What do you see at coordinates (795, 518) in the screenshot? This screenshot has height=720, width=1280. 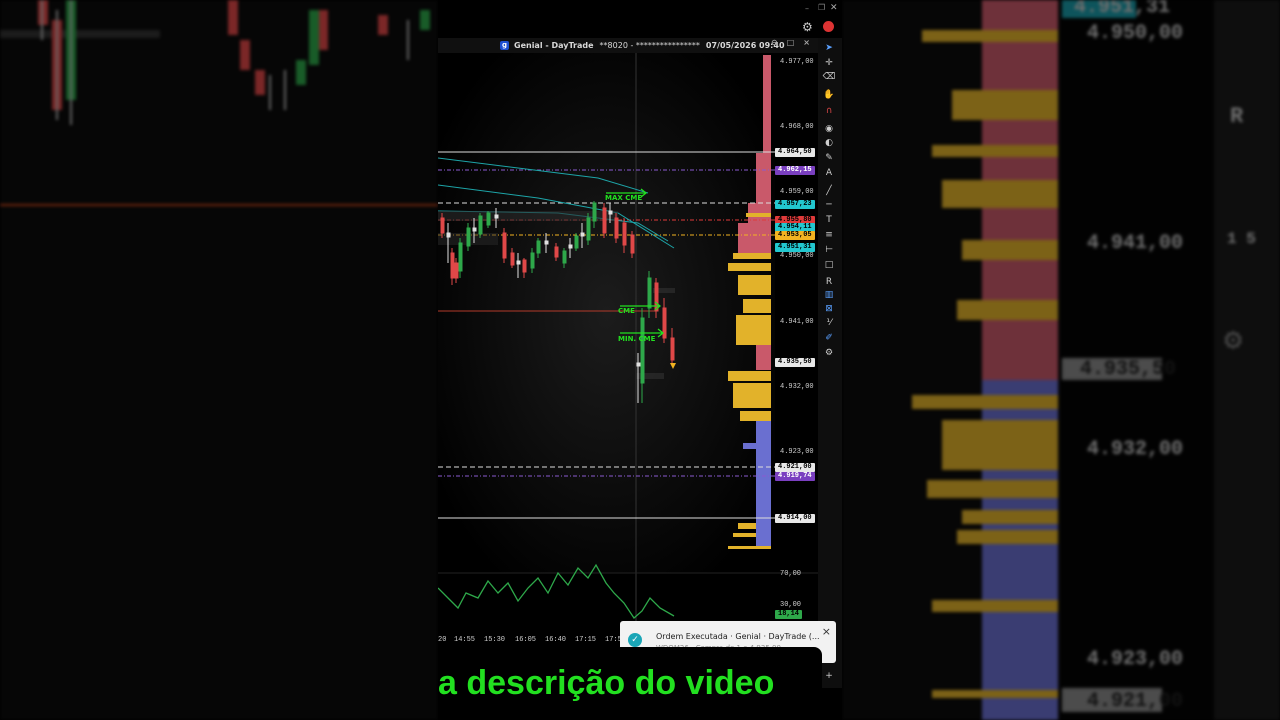 I see `price-tag: 4.914,00` at bounding box center [795, 518].